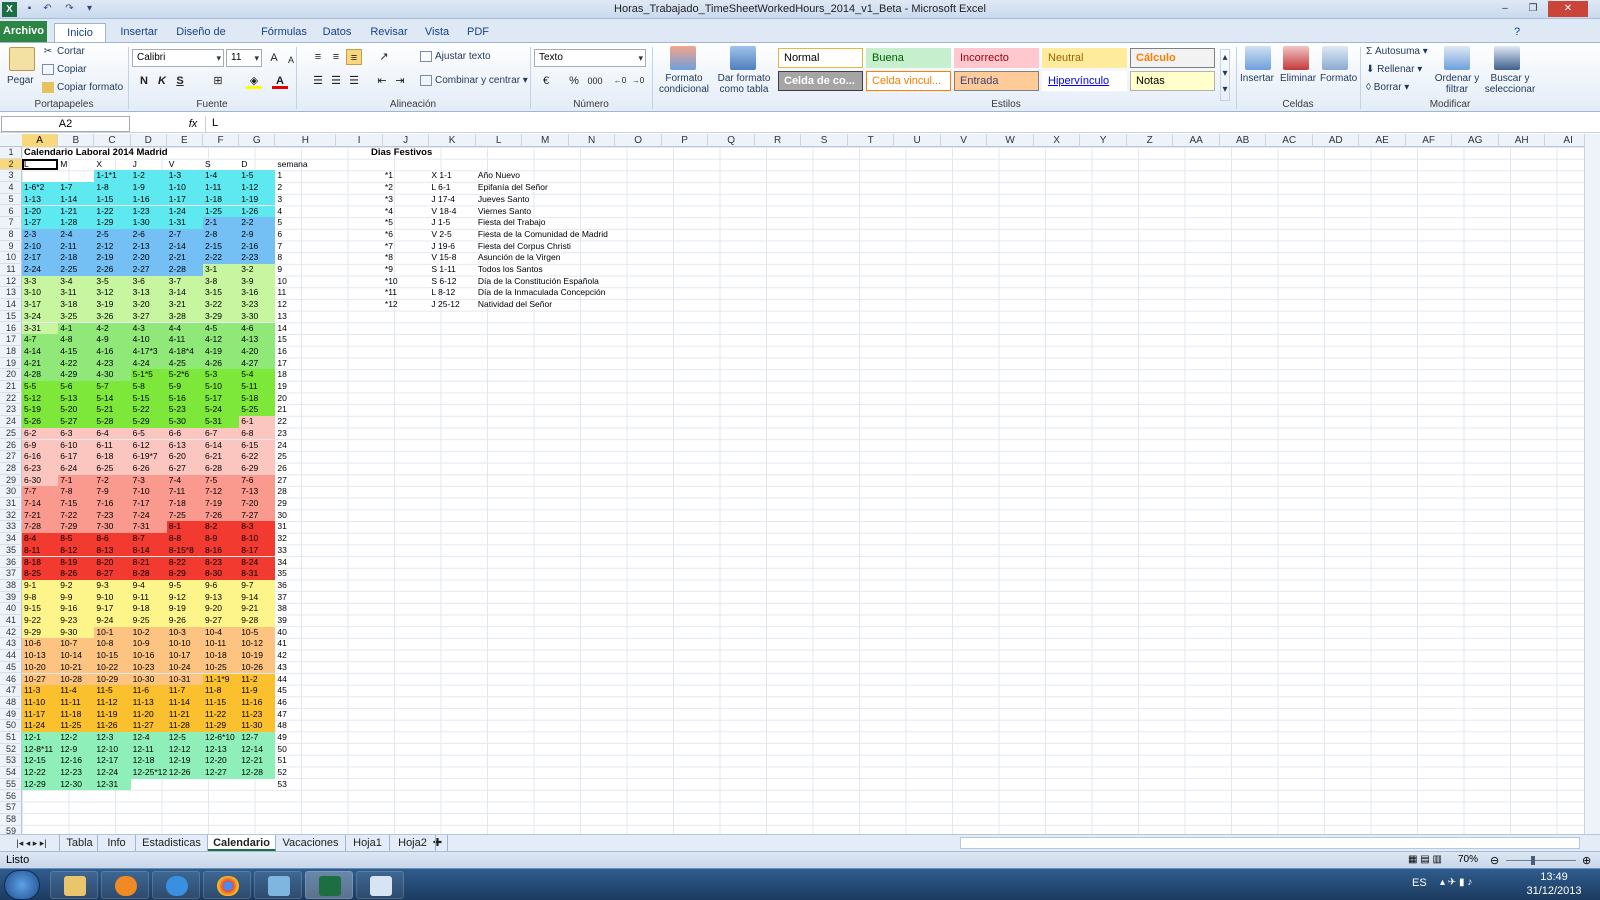 This screenshot has height=900, width=1600. Describe the element at coordinates (11, 270) in the screenshot. I see `row-header: 11` at that location.